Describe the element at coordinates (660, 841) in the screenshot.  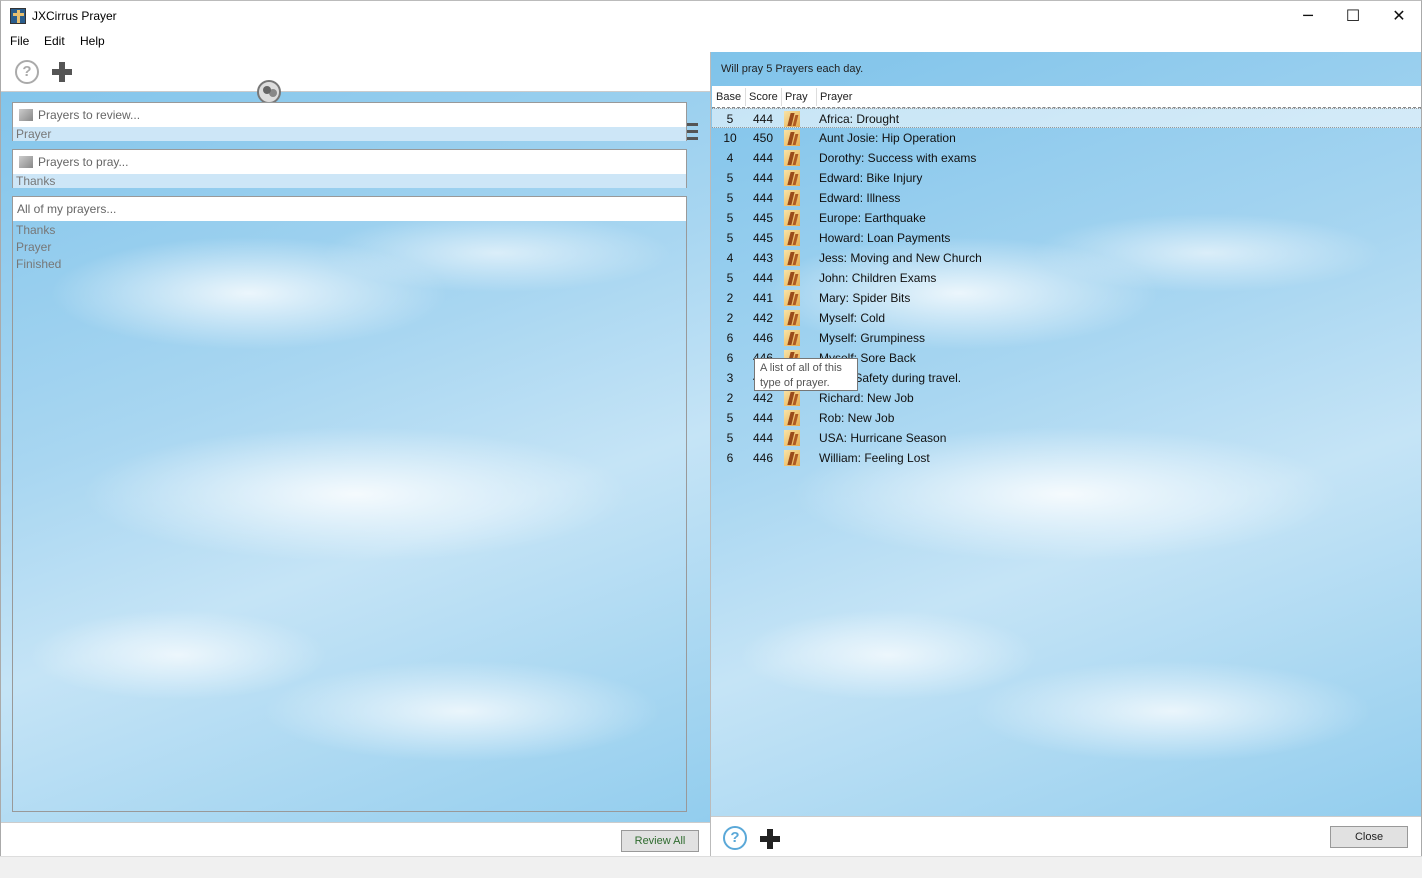
I see `review-all-button: Review All` at that location.